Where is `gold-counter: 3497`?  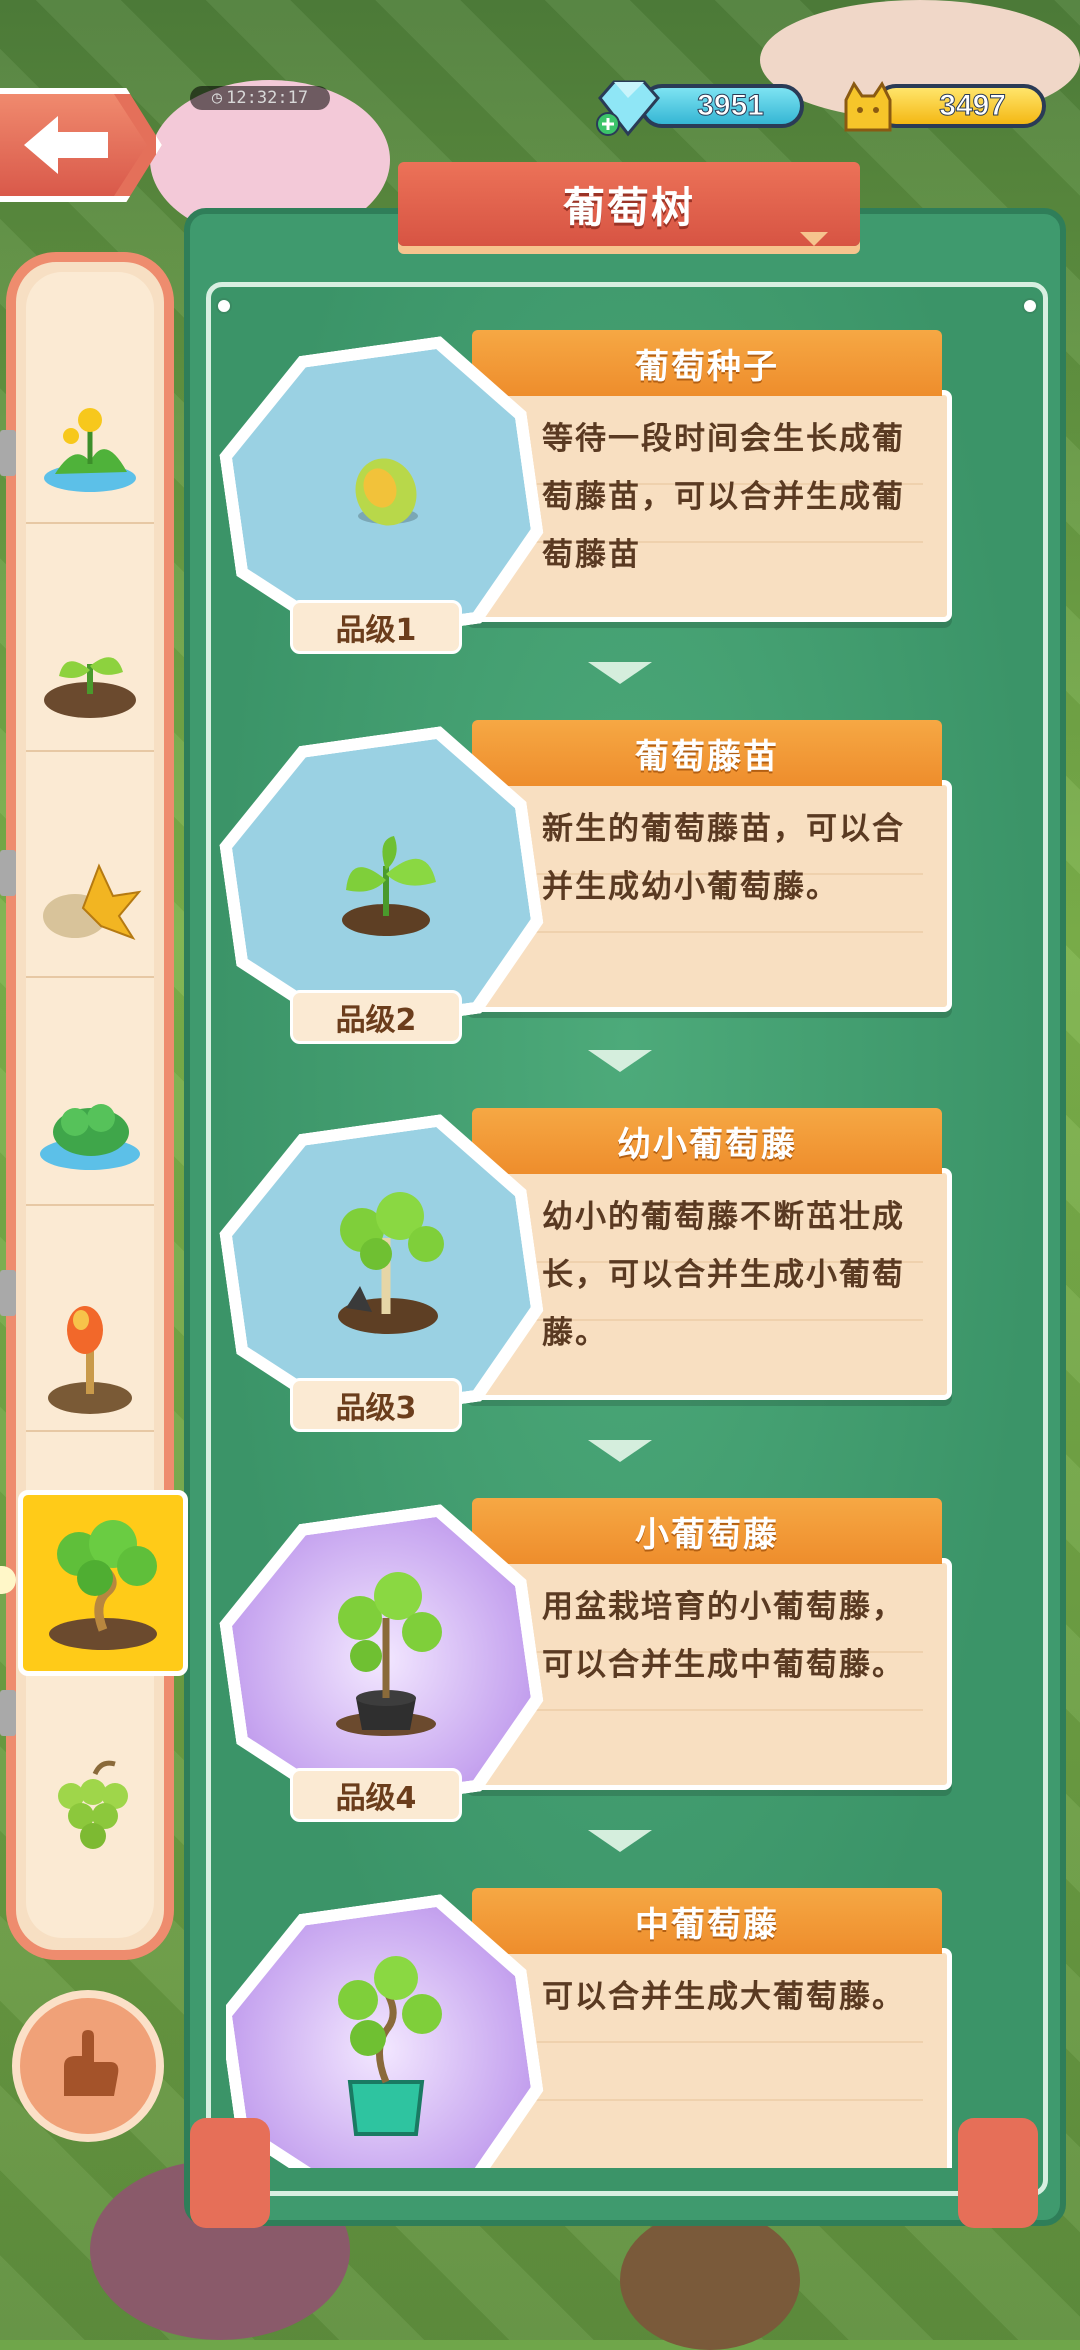
gold-counter: 3497 is located at coordinates (960, 106).